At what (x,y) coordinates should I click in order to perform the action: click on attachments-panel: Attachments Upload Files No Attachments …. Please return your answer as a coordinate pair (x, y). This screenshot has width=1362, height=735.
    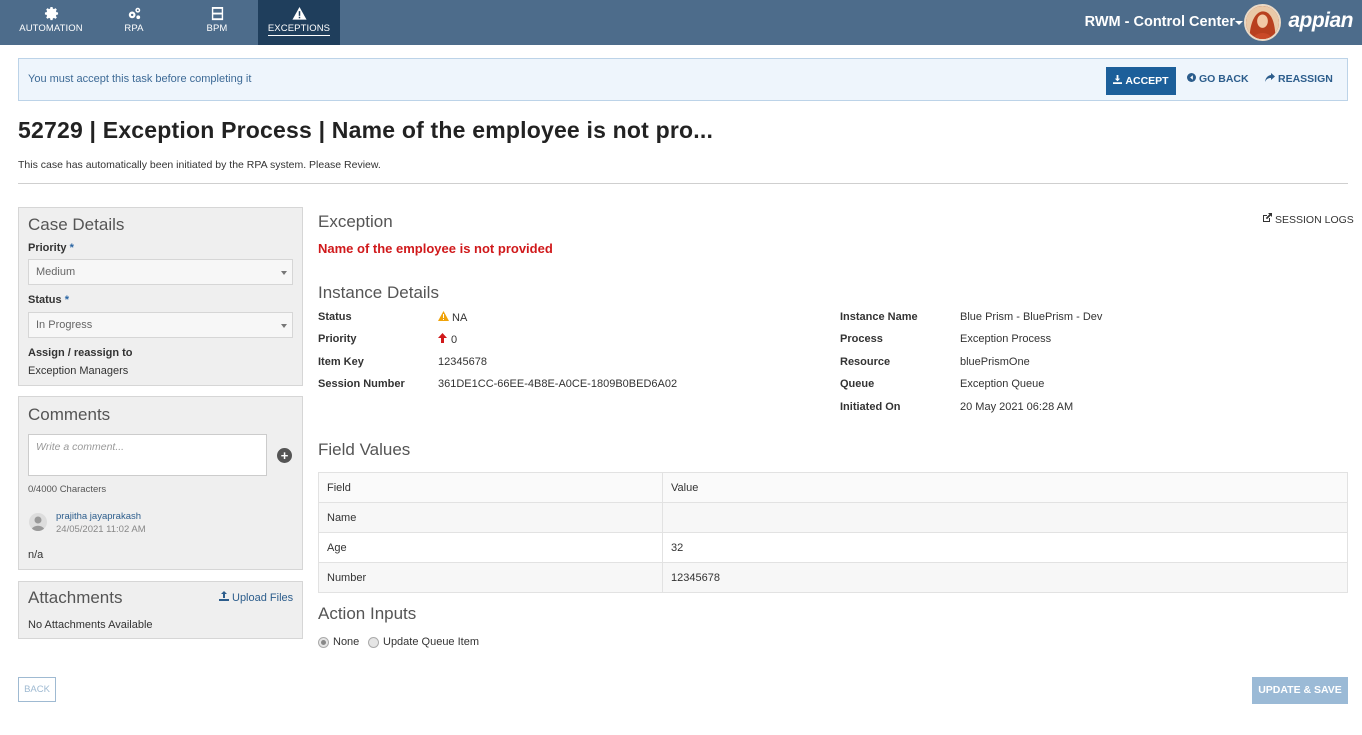
    Looking at the image, I should click on (160, 610).